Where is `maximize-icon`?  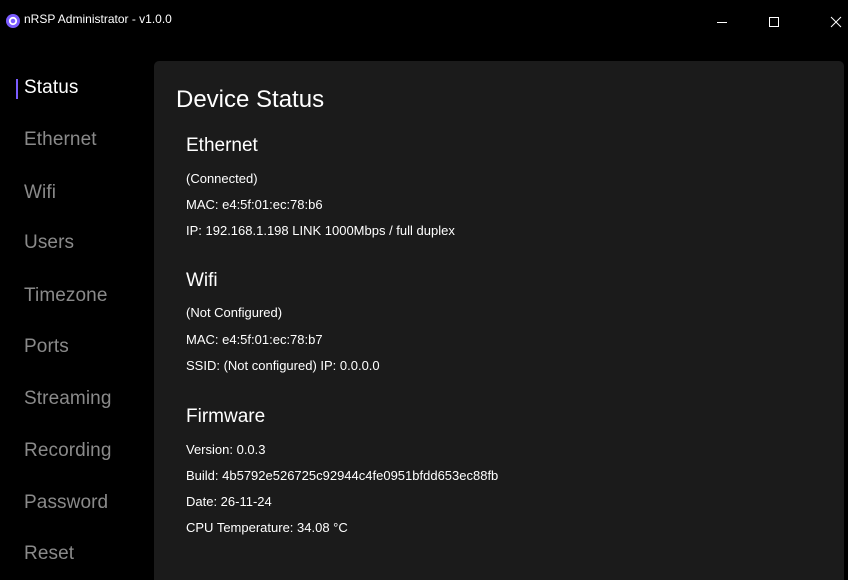
maximize-icon is located at coordinates (774, 22).